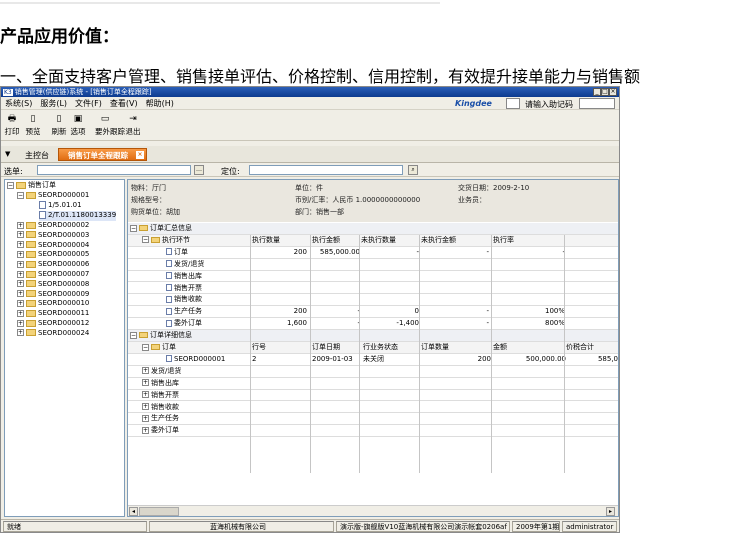 This screenshot has width=750, height=535. What do you see at coordinates (373, 348) in the screenshot?
I see `detail-header-row: − 订单 行号 订单日期 行业务状态 订单数量 金额 价税合计` at bounding box center [373, 348].